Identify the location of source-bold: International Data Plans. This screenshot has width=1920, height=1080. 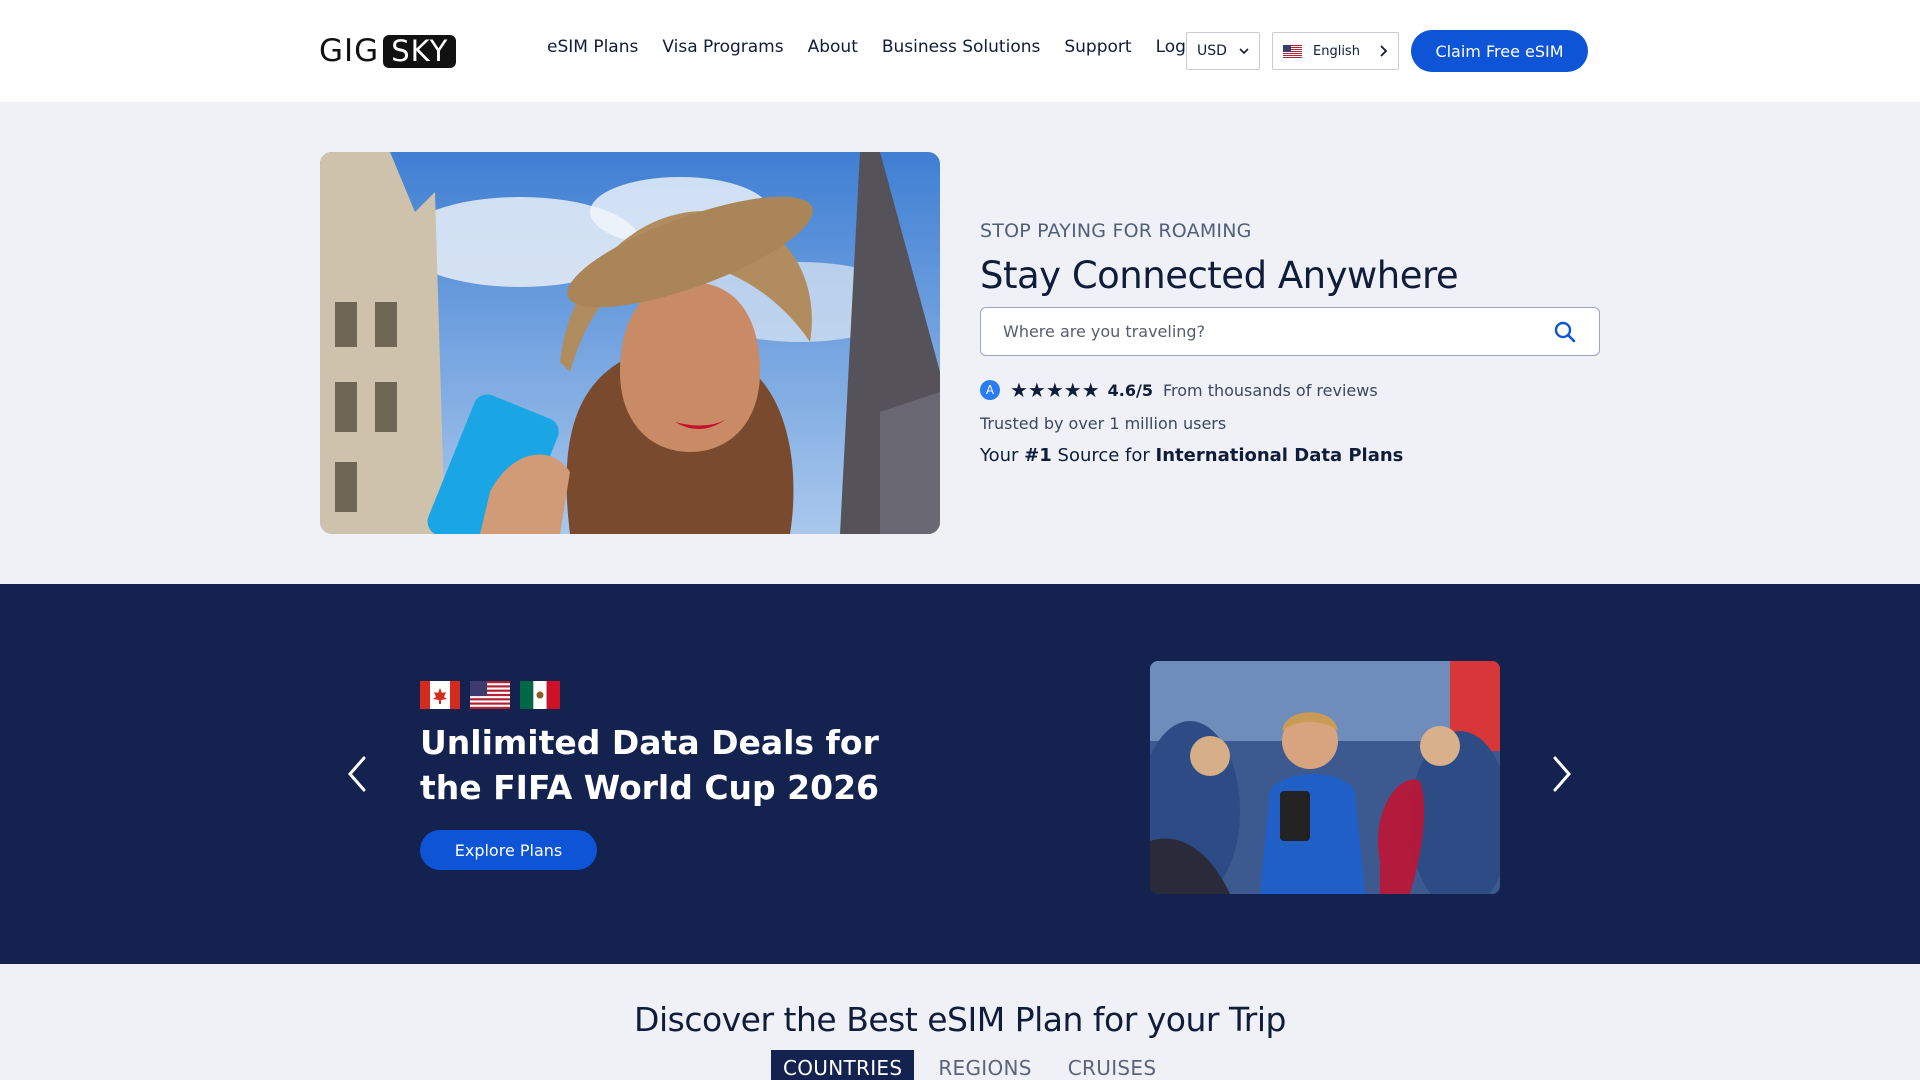
(1279, 455).